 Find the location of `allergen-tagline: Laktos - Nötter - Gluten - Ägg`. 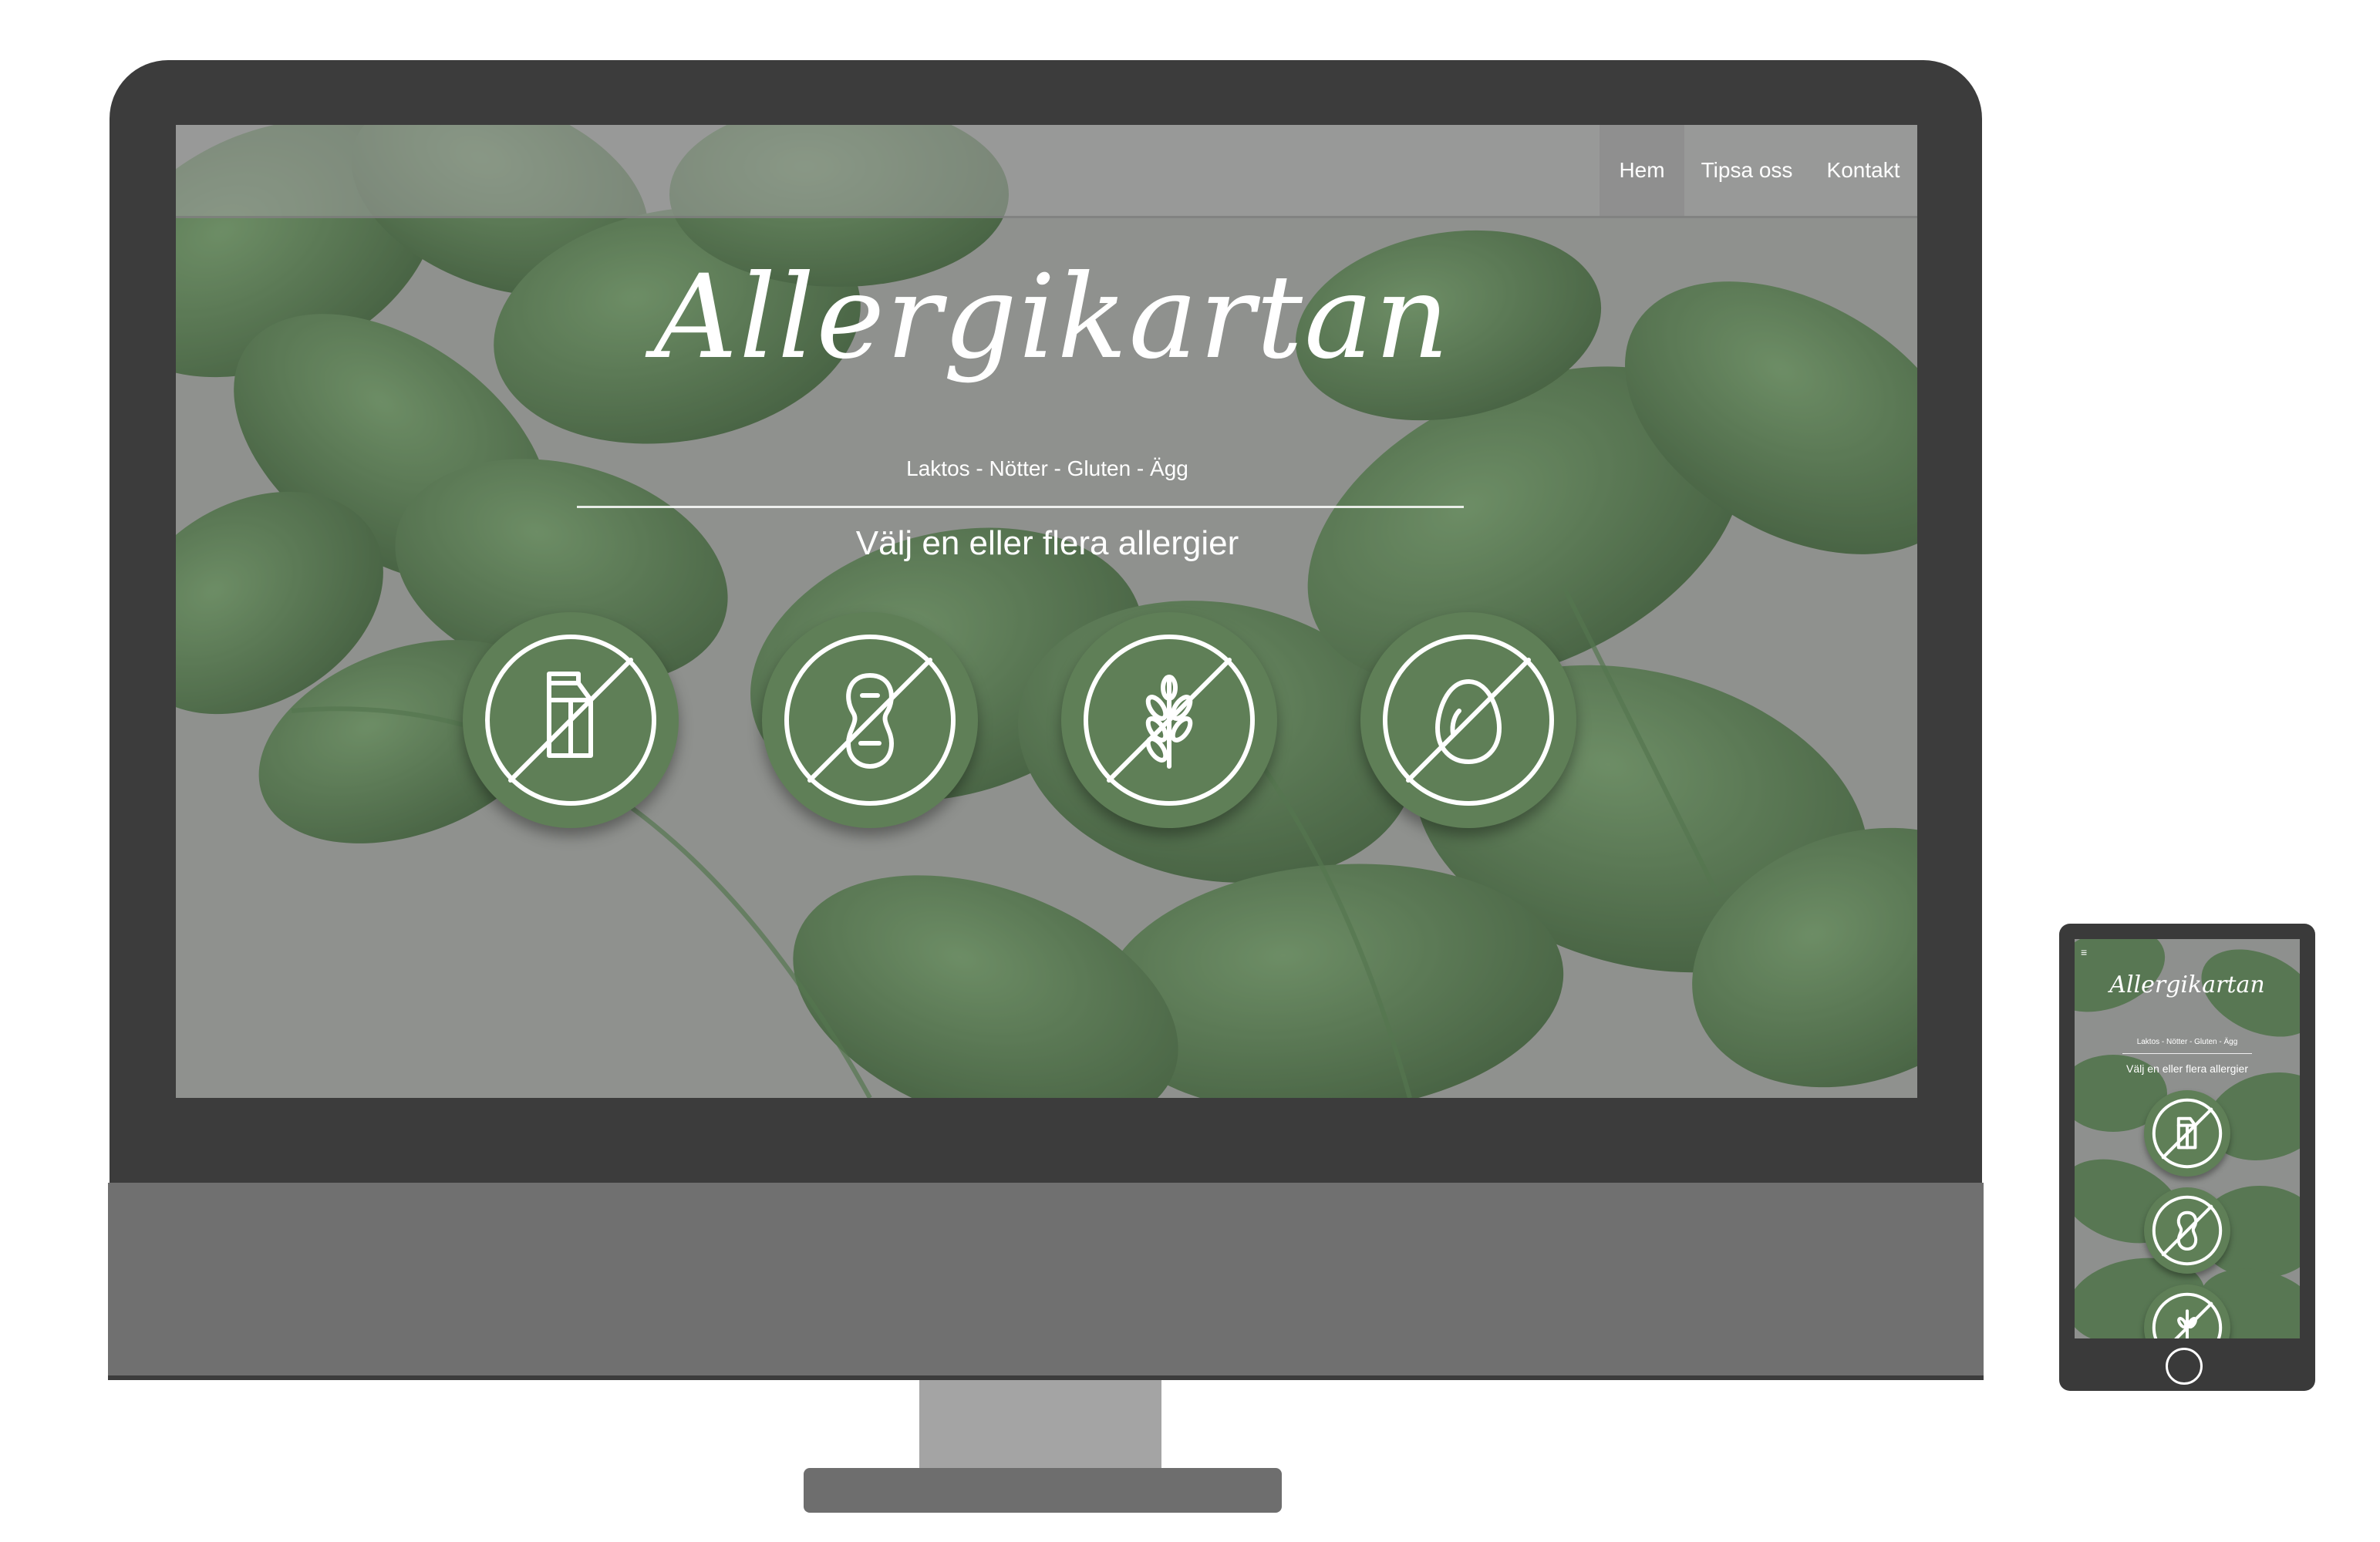

allergen-tagline: Laktos - Nötter - Gluten - Ägg is located at coordinates (1047, 468).